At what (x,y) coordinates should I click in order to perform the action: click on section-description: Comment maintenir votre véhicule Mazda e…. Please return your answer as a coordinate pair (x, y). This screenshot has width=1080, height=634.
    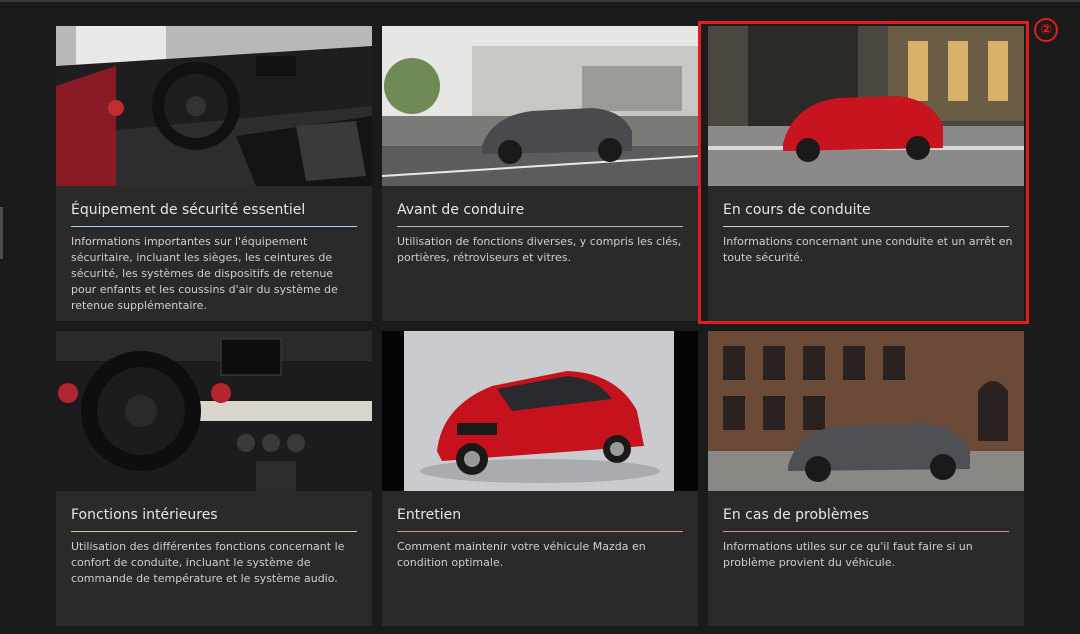
    Looking at the image, I should click on (521, 554).